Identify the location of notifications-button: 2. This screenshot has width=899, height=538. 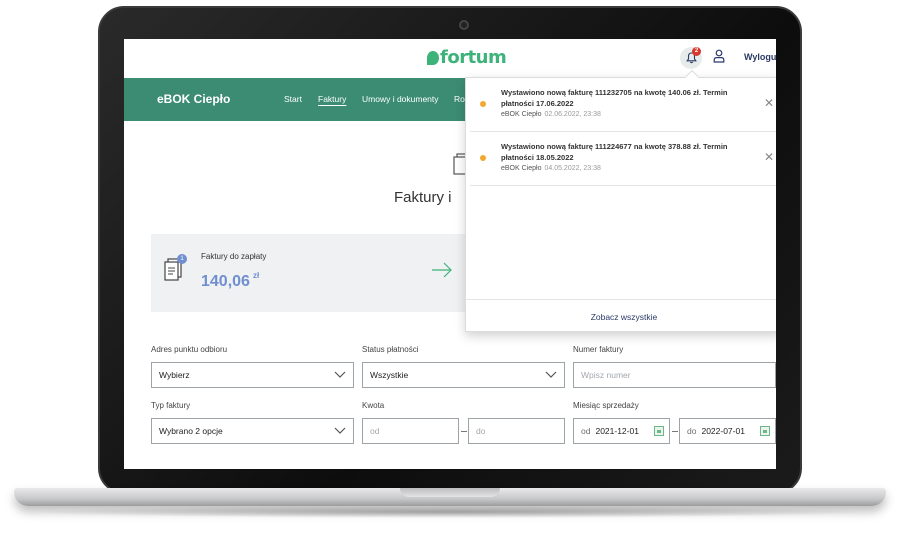
(691, 58).